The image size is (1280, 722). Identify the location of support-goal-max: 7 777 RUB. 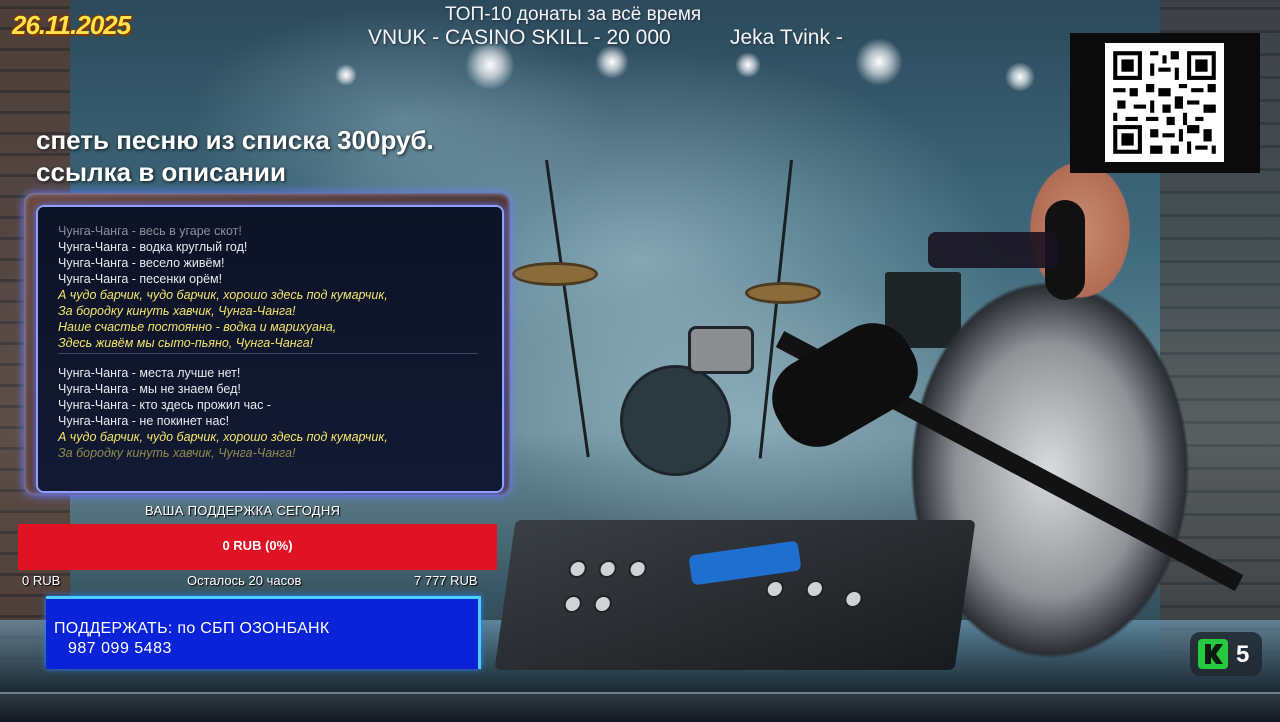
(446, 580).